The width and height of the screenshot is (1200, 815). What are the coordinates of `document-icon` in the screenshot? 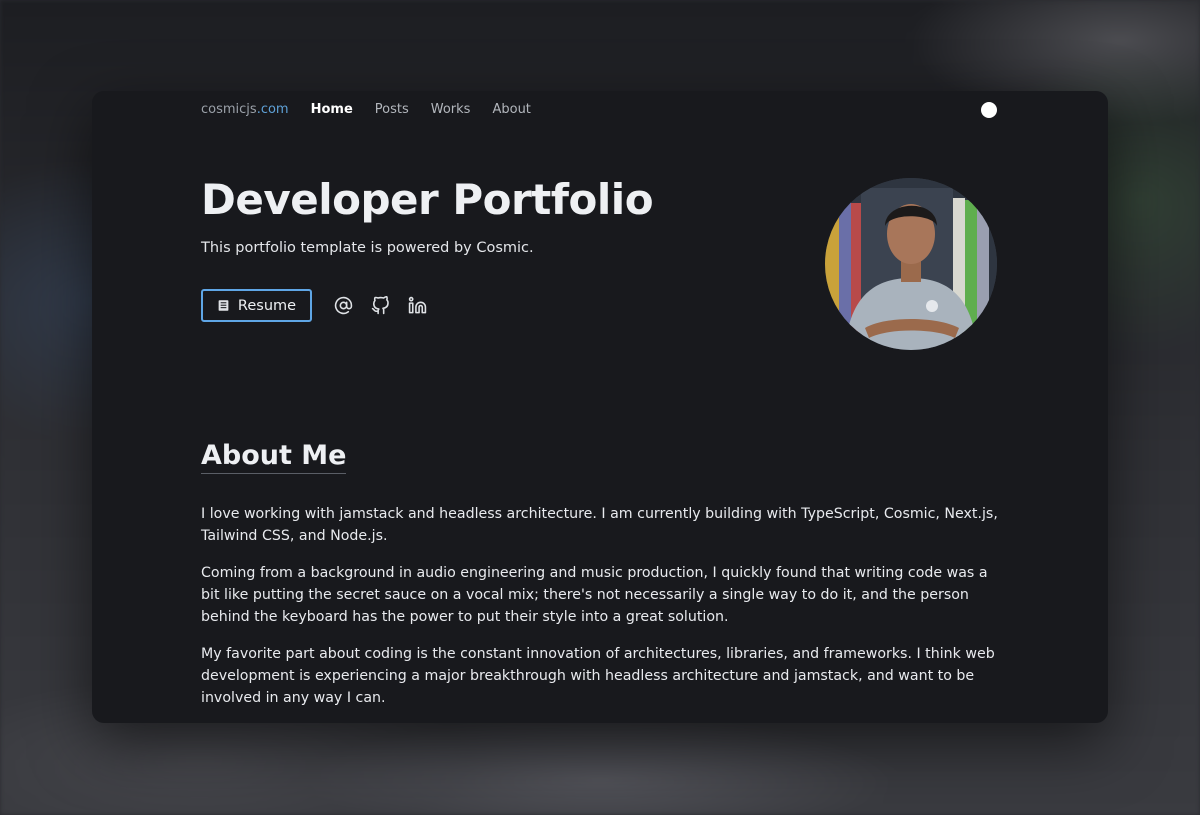 It's located at (223, 305).